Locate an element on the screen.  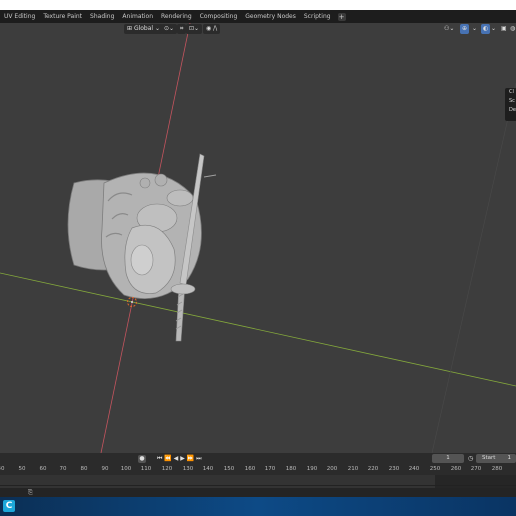
overlay-dropdown: ⌄ is located at coordinates (493, 29).